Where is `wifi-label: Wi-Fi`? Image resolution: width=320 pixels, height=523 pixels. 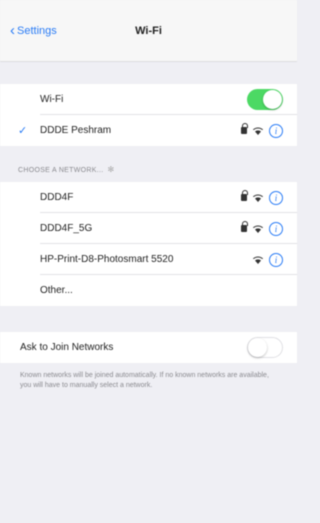
wifi-label: Wi-Fi is located at coordinates (52, 99).